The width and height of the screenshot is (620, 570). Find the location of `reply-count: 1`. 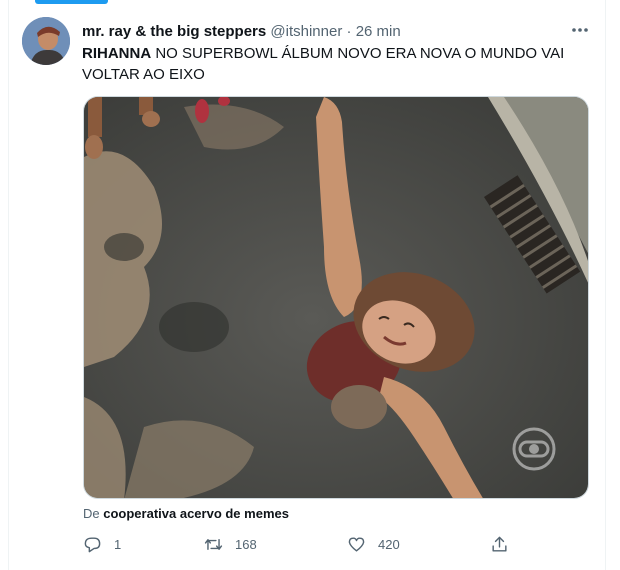

reply-count: 1 is located at coordinates (118, 544).